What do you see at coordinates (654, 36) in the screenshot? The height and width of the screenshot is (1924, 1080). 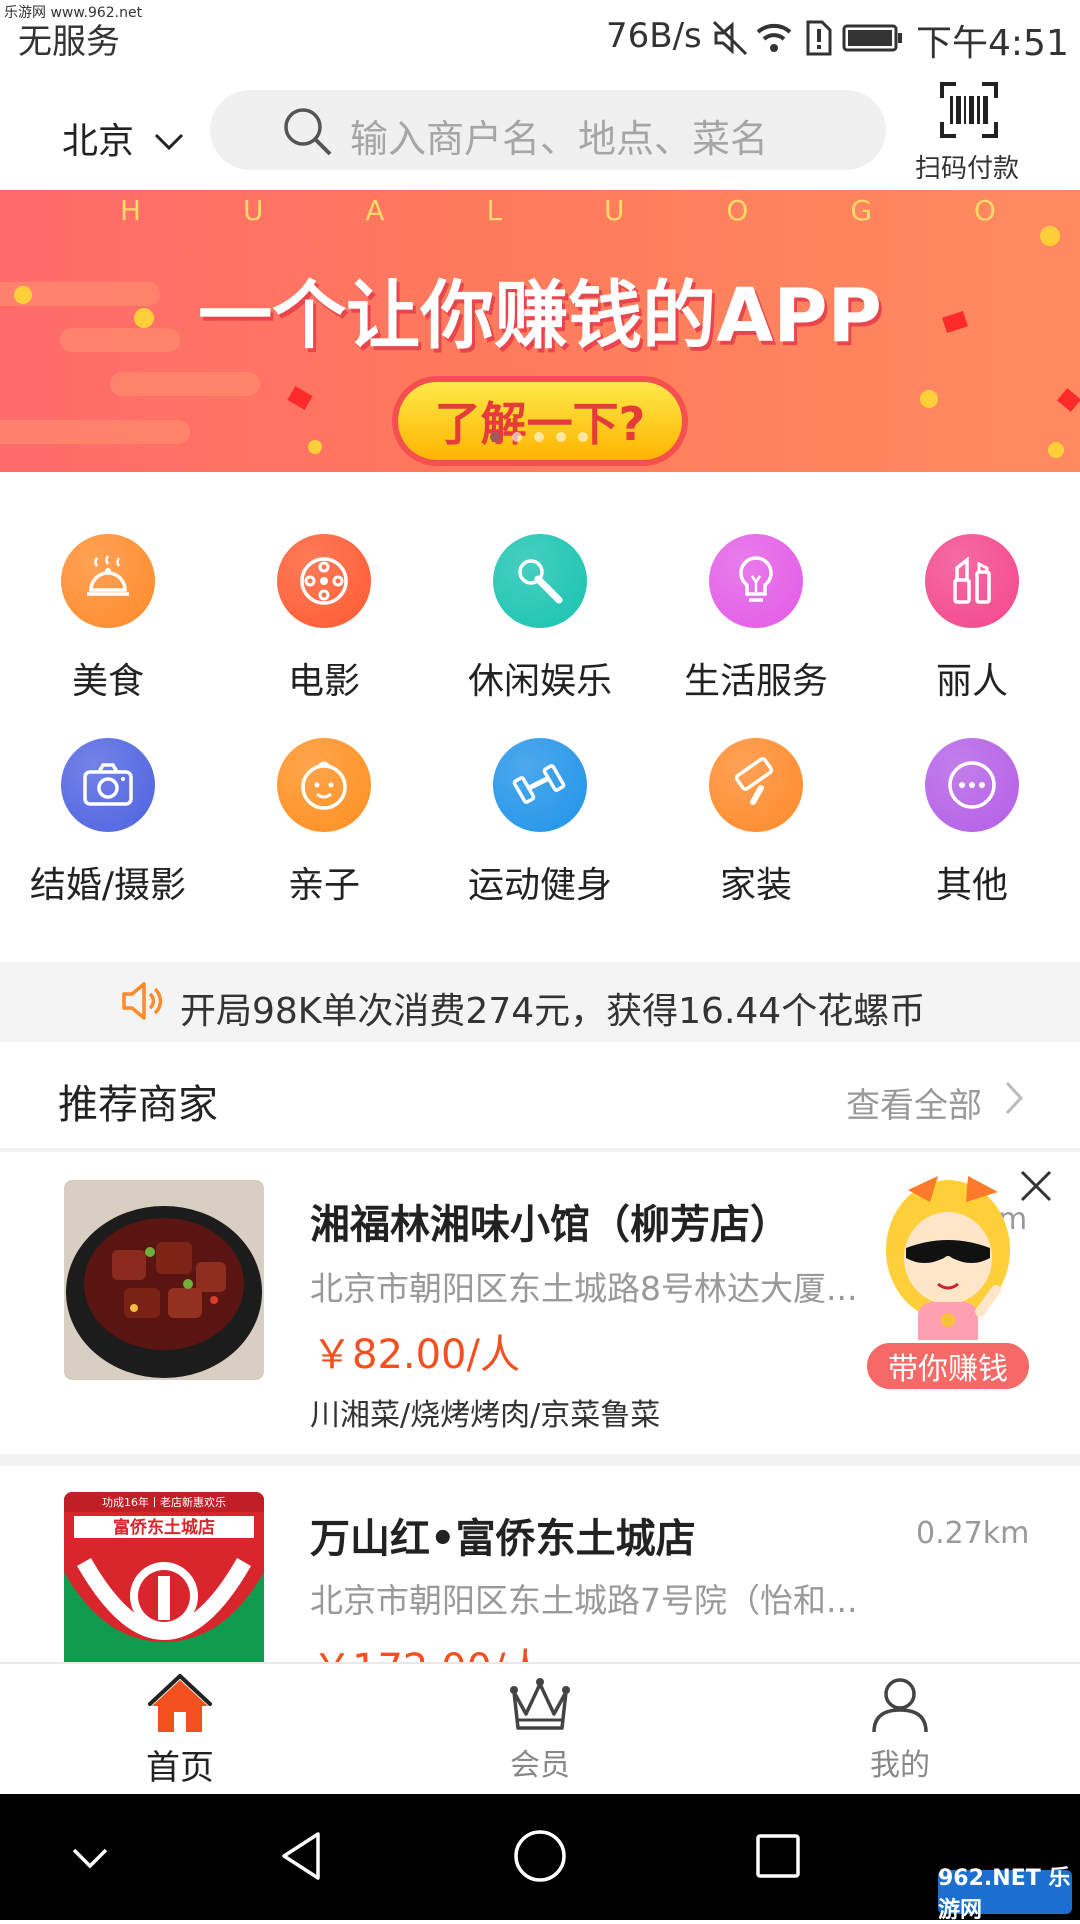 I see `net-speed: 76B/s` at bounding box center [654, 36].